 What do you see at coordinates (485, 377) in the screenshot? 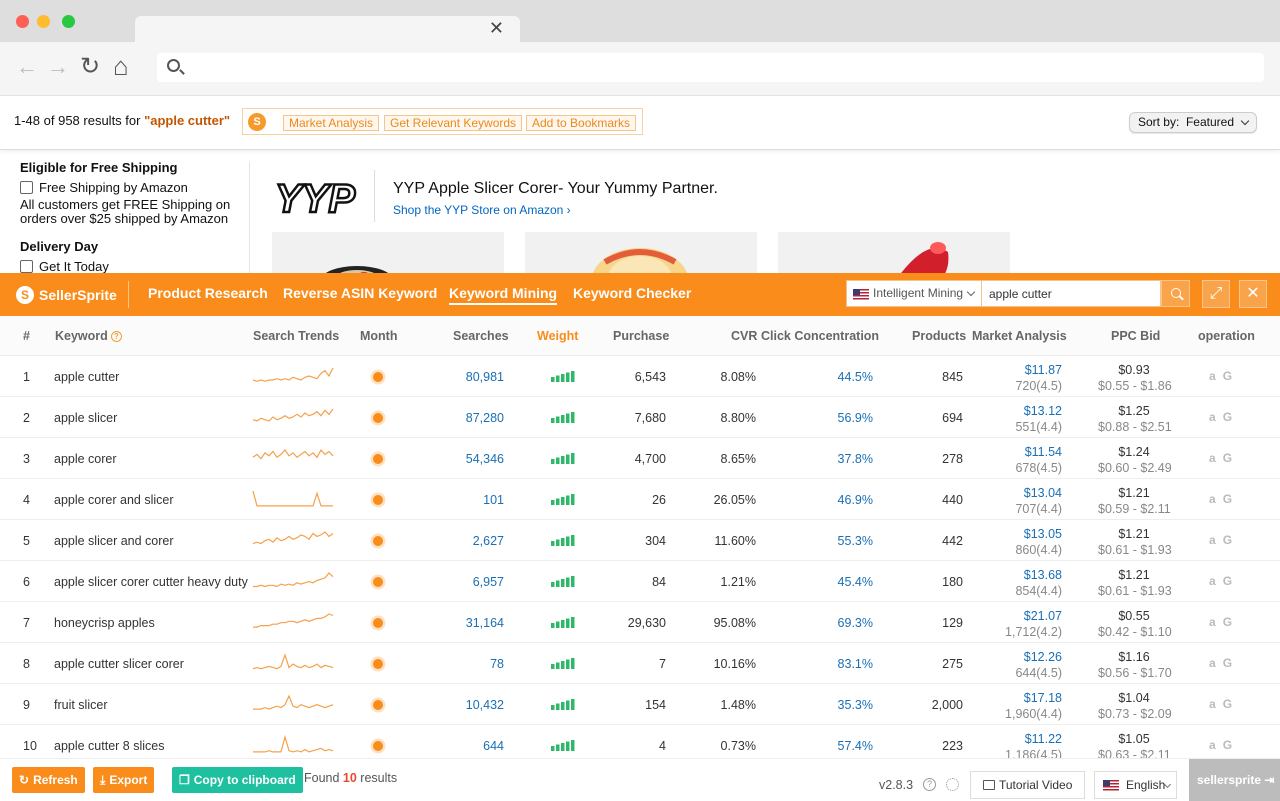
I see `row-searches: 80,981` at bounding box center [485, 377].